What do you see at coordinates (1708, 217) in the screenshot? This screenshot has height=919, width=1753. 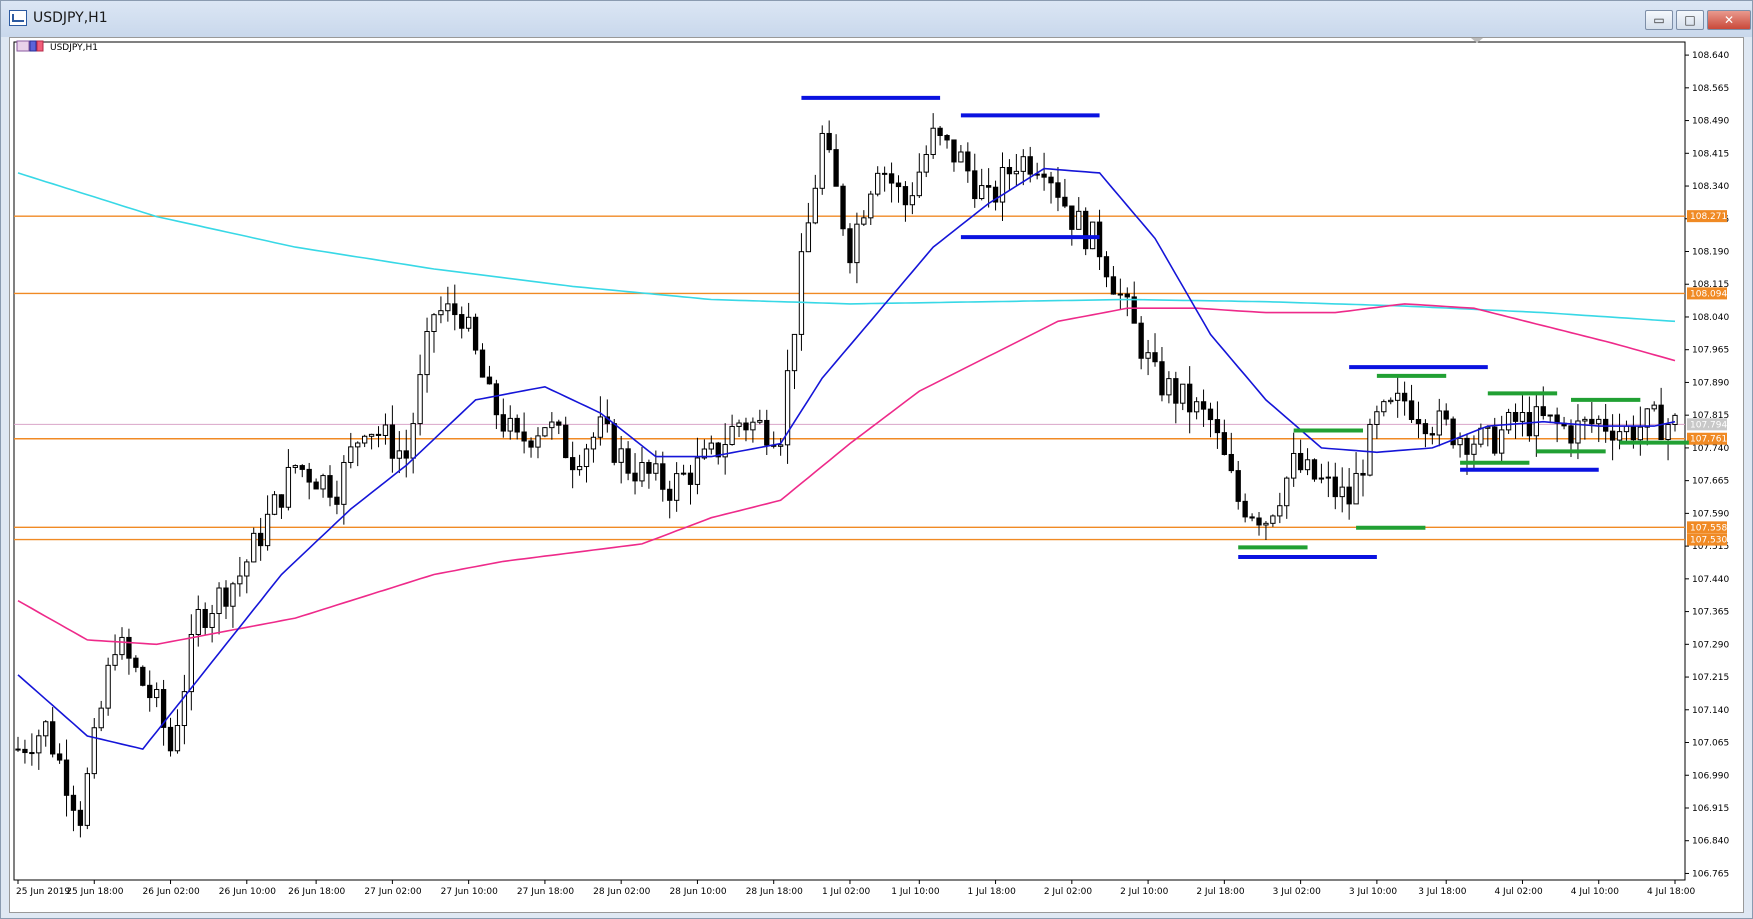 I see `level-price-label: 108.271` at bounding box center [1708, 217].